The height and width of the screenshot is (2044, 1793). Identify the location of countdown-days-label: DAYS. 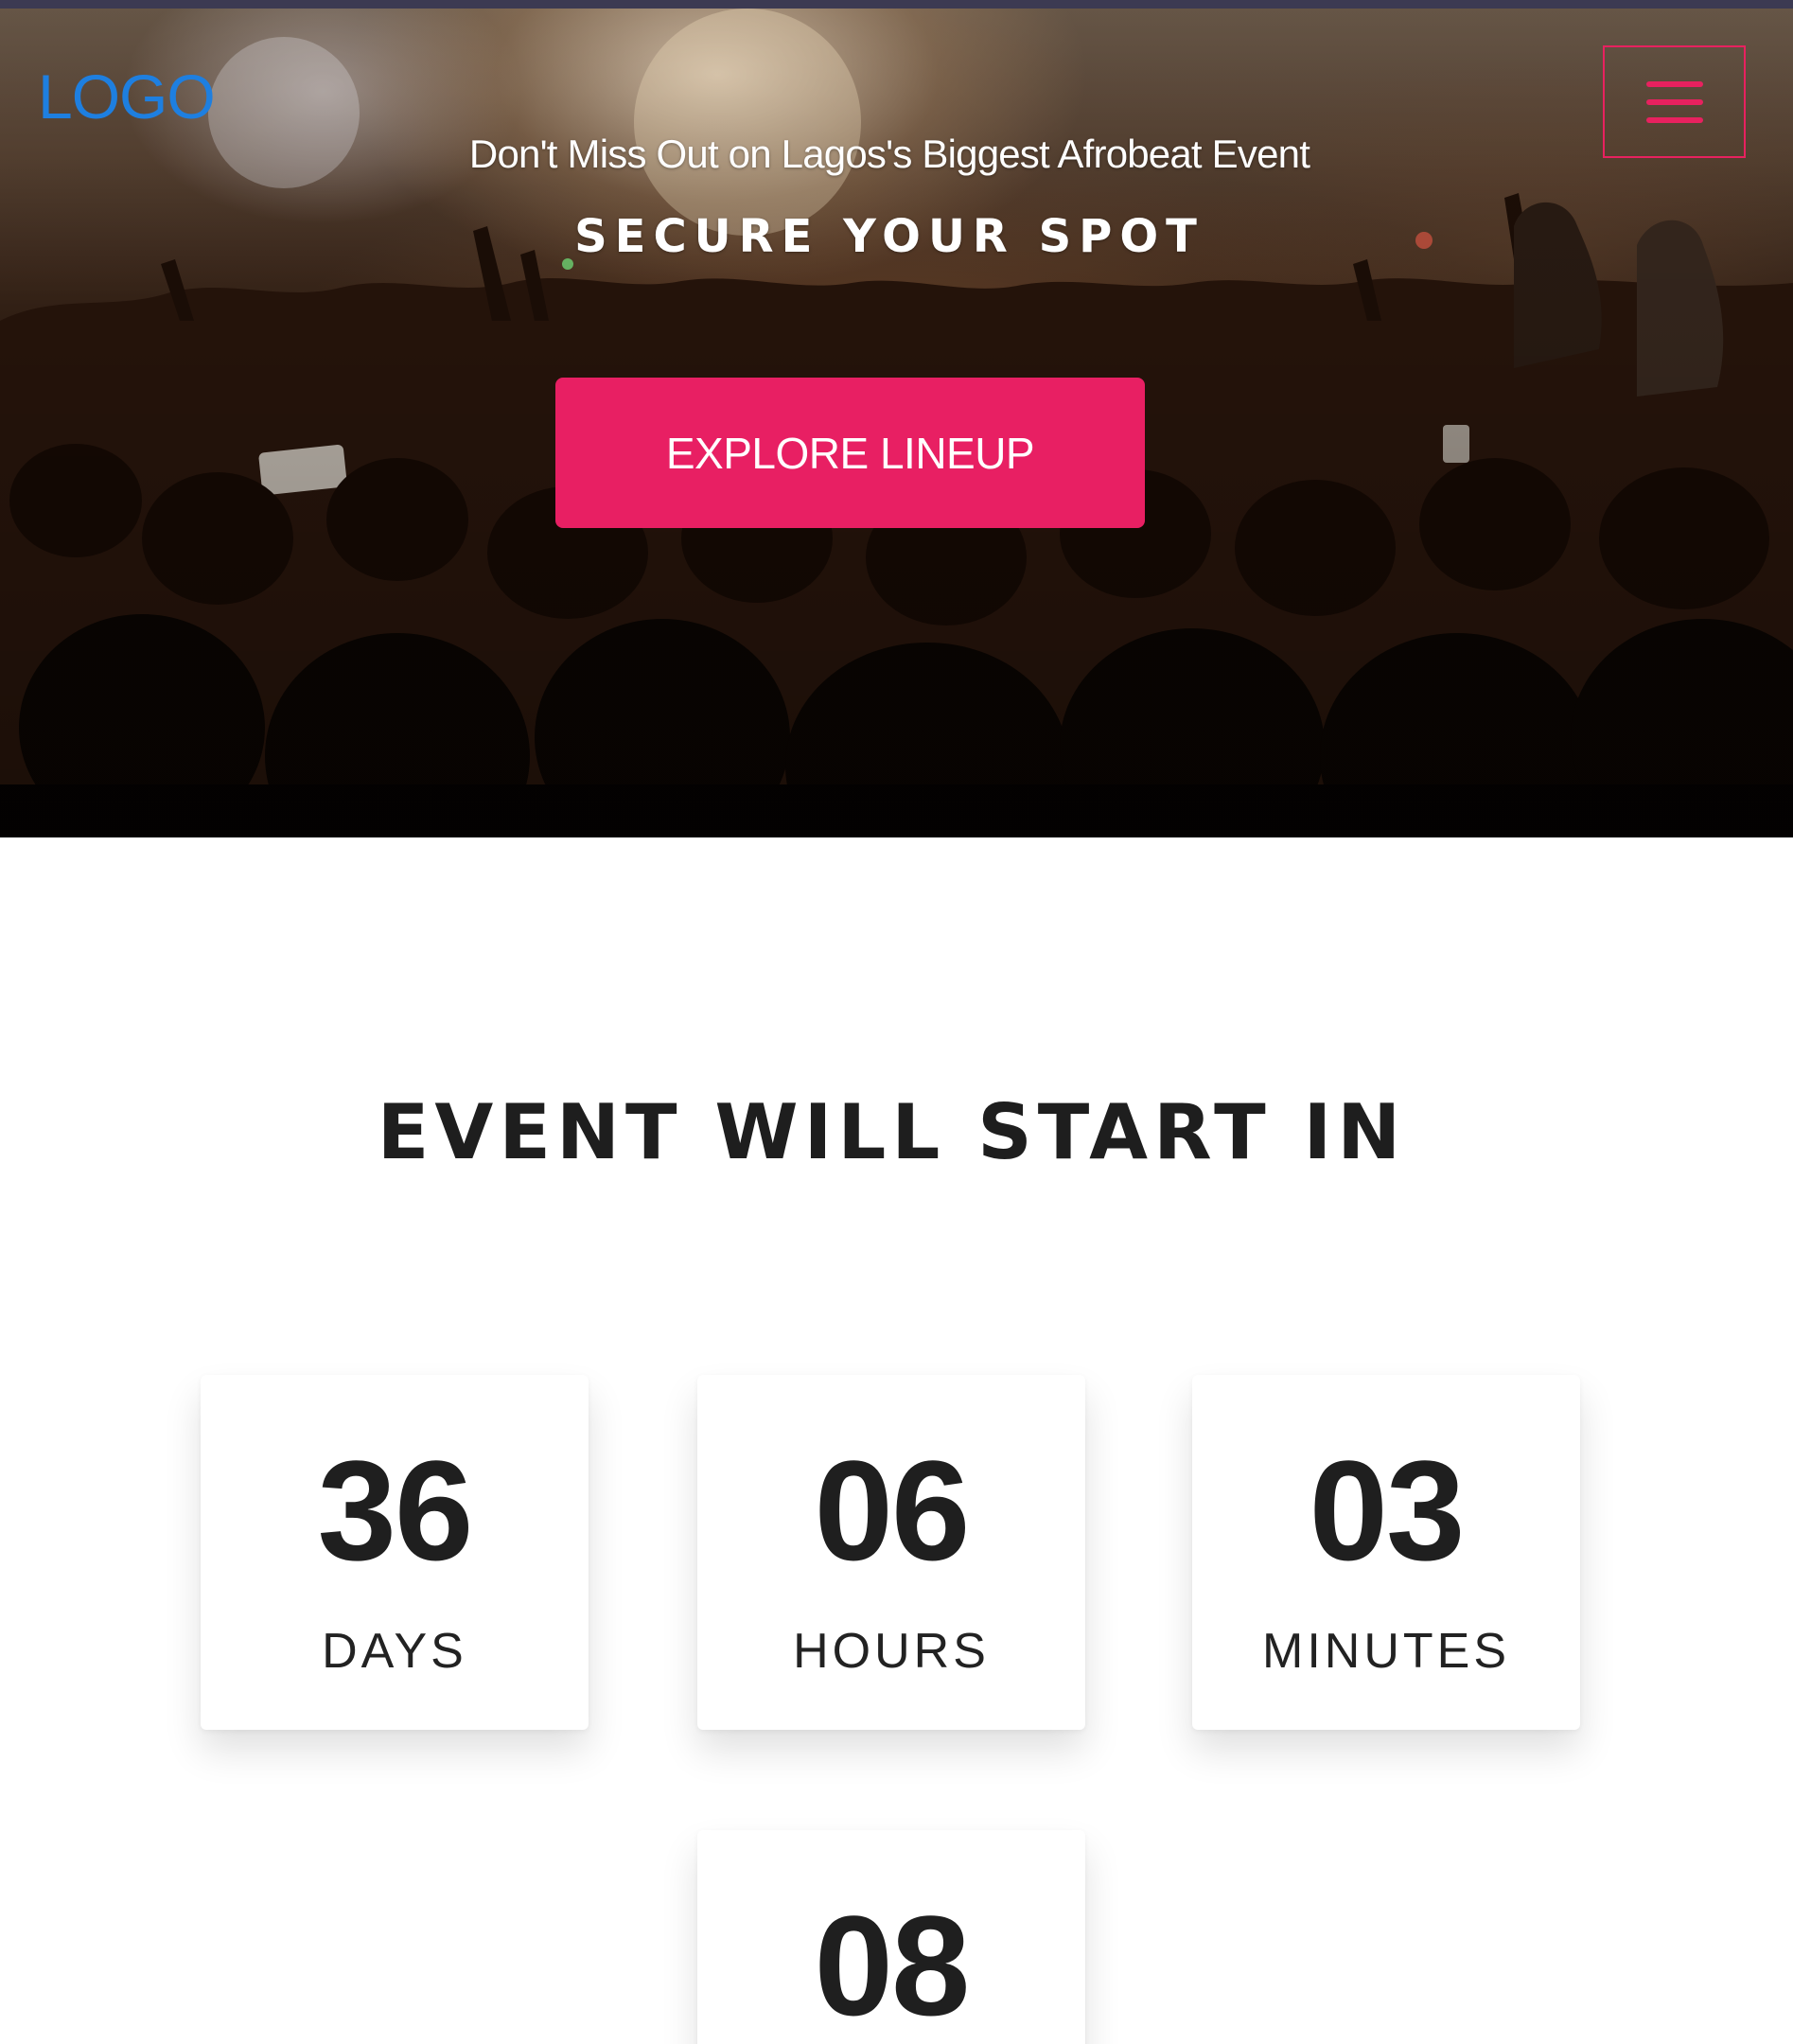
(394, 1651).